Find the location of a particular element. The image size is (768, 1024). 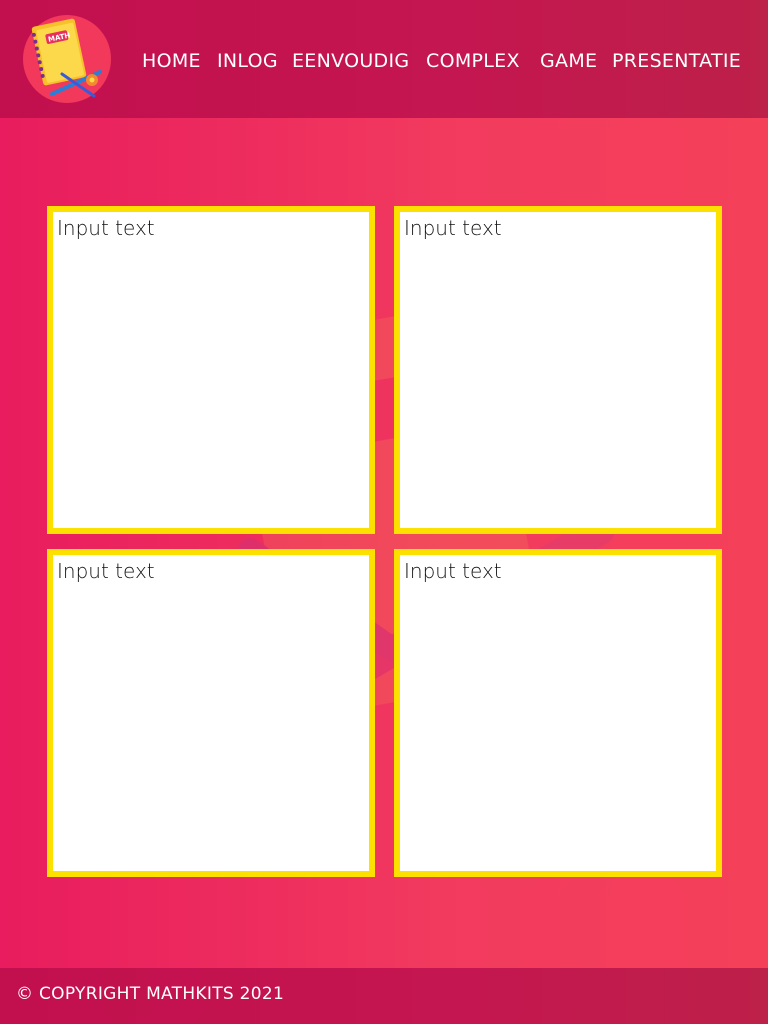

nav-home: HOME is located at coordinates (171, 61).